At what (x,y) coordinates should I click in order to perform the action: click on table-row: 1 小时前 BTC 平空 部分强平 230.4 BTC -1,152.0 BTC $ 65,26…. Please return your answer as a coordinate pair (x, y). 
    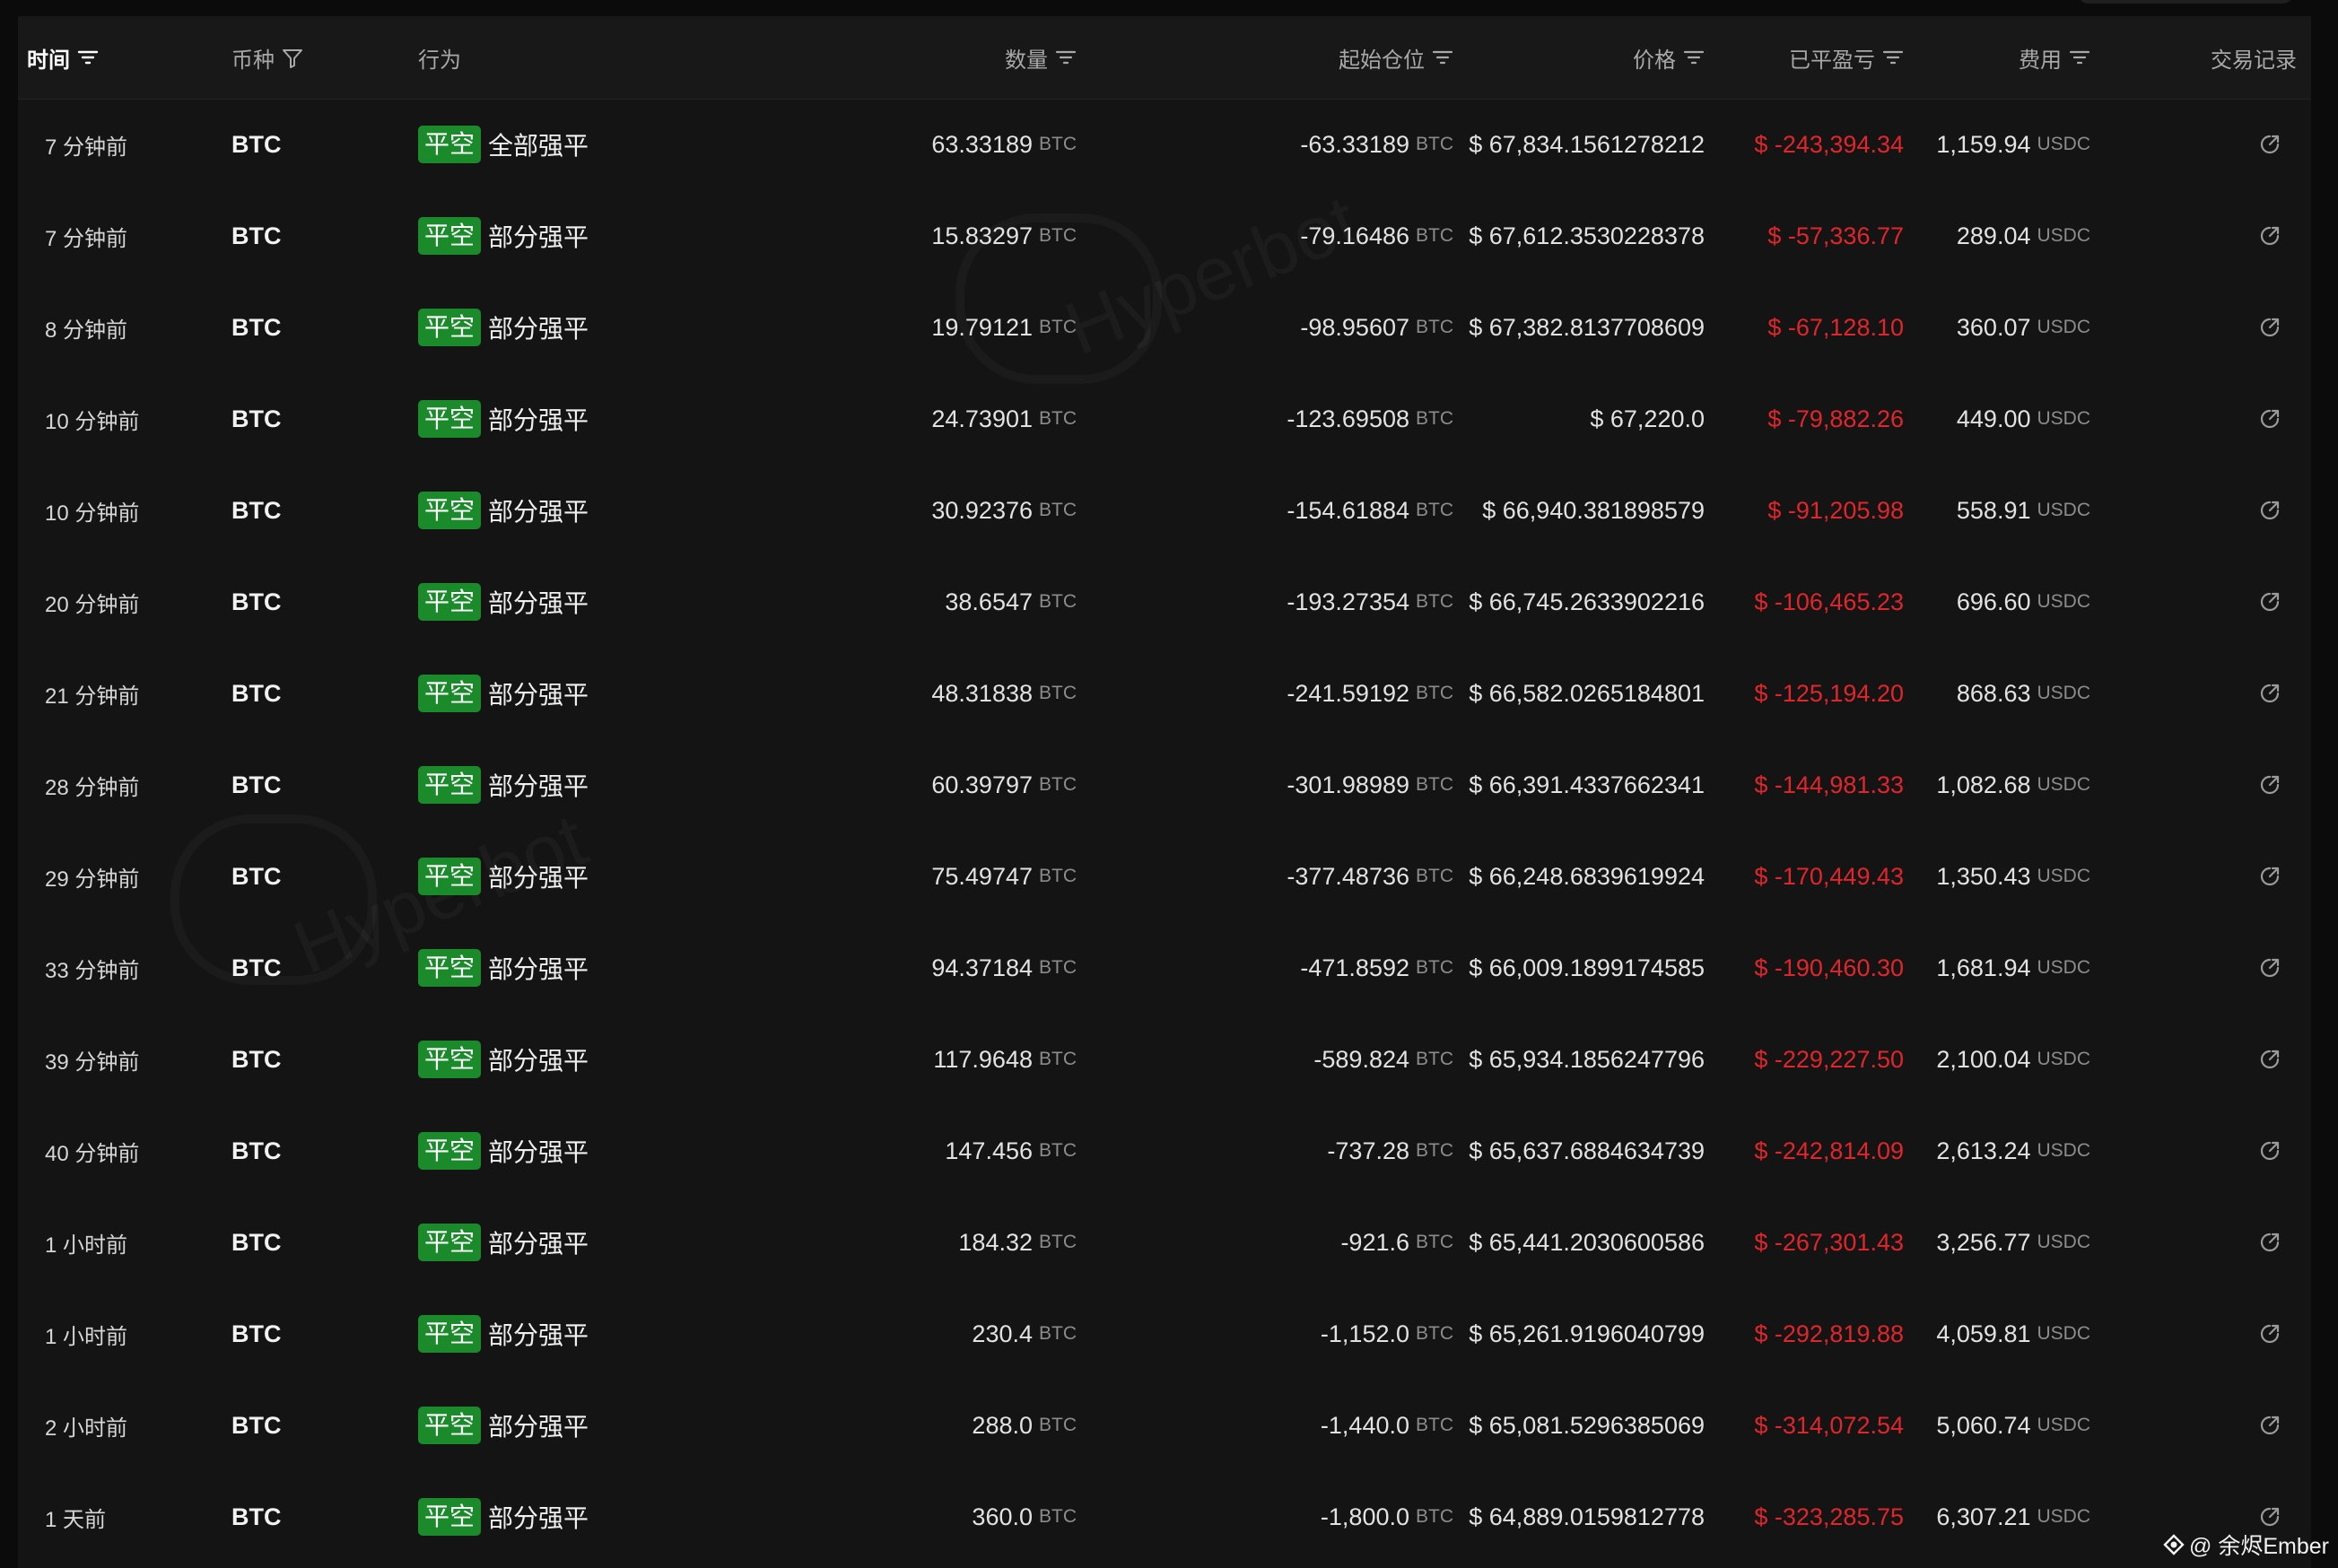
    Looking at the image, I should click on (1164, 1334).